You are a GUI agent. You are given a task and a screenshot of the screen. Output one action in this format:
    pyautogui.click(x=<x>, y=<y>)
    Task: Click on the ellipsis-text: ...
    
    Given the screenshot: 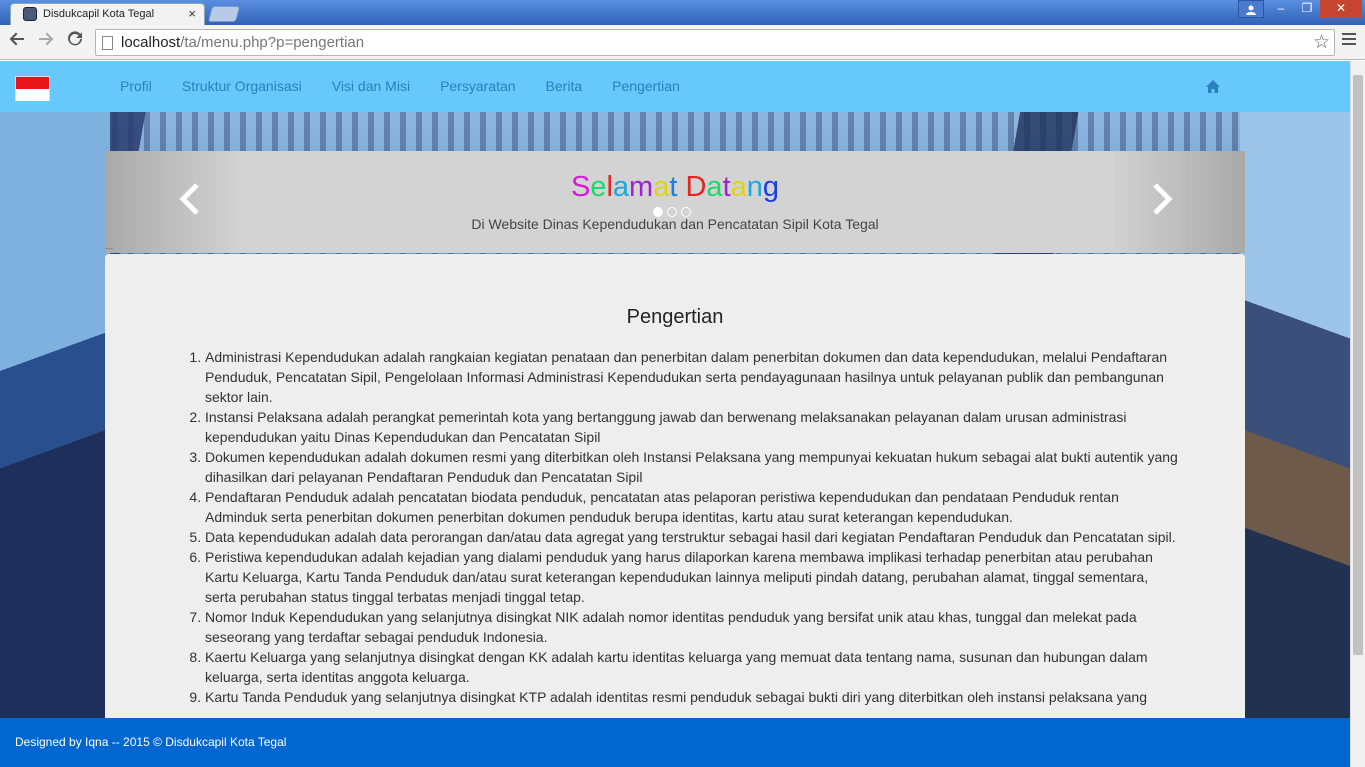 What is the action you would take?
    pyautogui.click(x=109, y=246)
    